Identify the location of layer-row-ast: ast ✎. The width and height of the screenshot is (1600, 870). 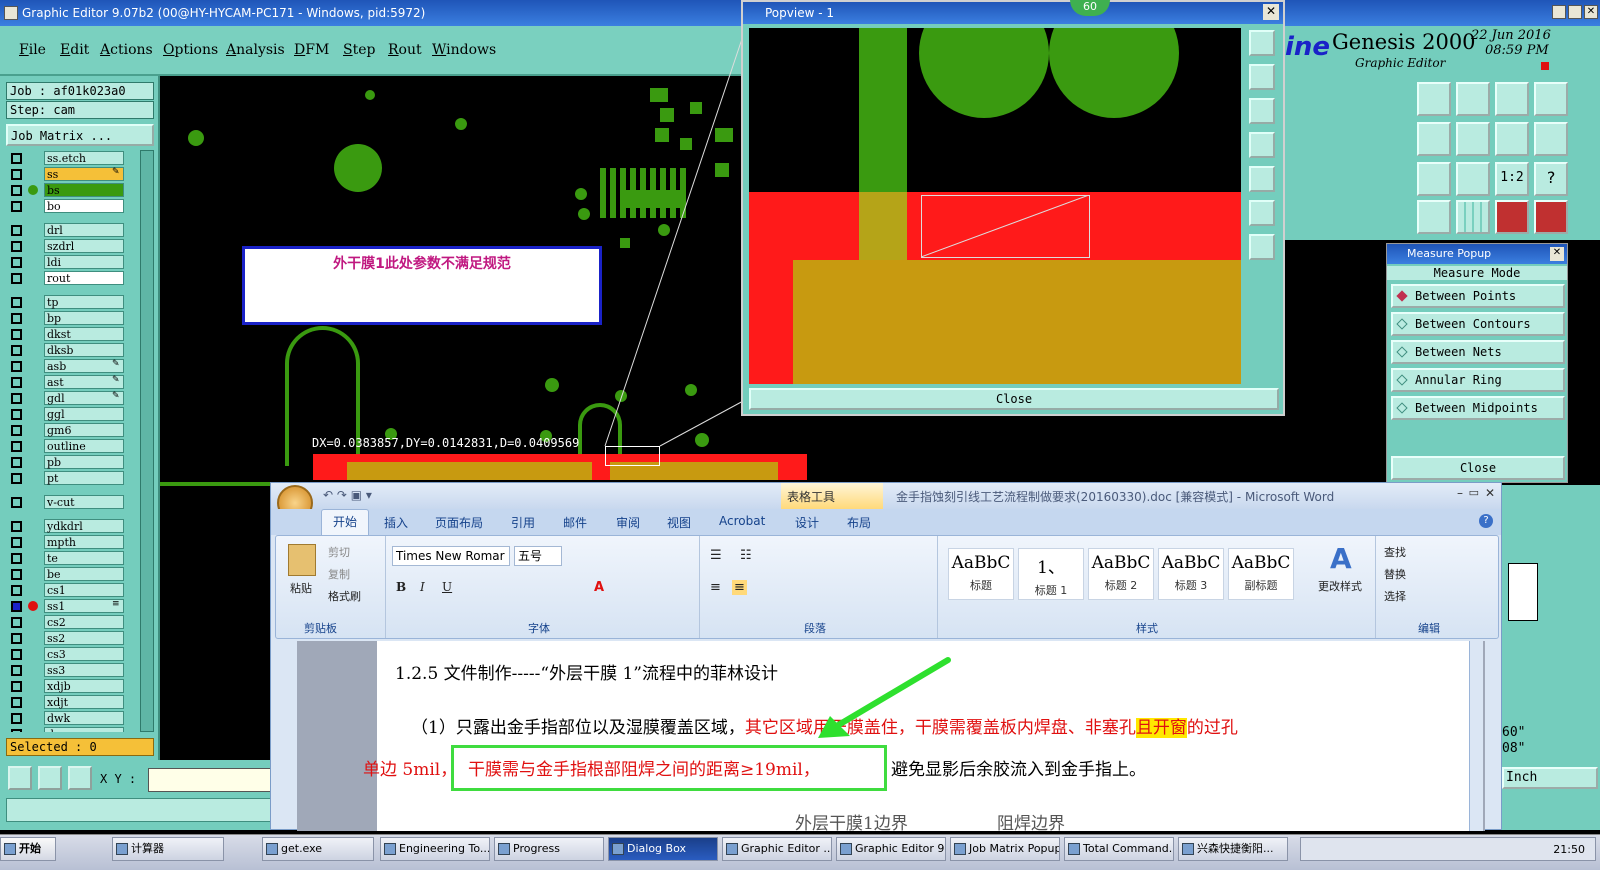
(74, 382).